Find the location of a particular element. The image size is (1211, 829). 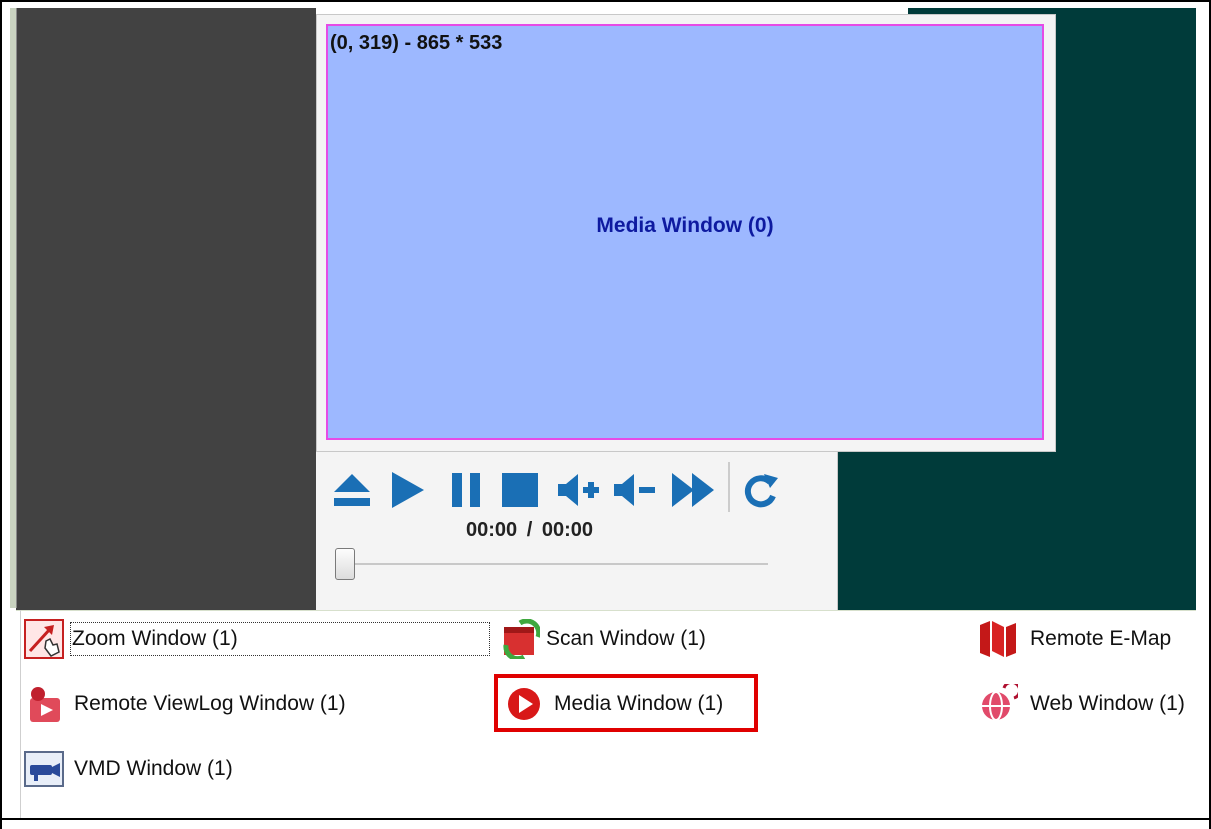

vmd-window-item: VMD Window (1) is located at coordinates (128, 769).